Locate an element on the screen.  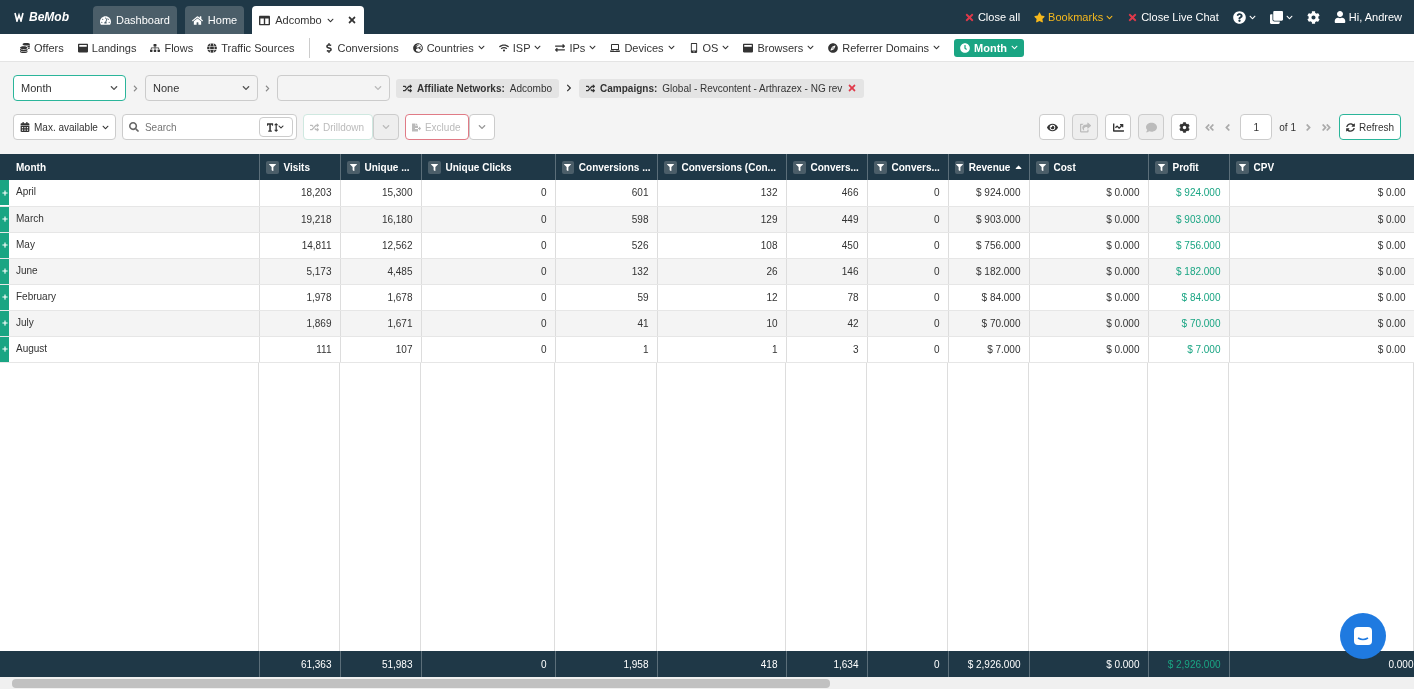
column-header: Revenue is located at coordinates (988, 167).